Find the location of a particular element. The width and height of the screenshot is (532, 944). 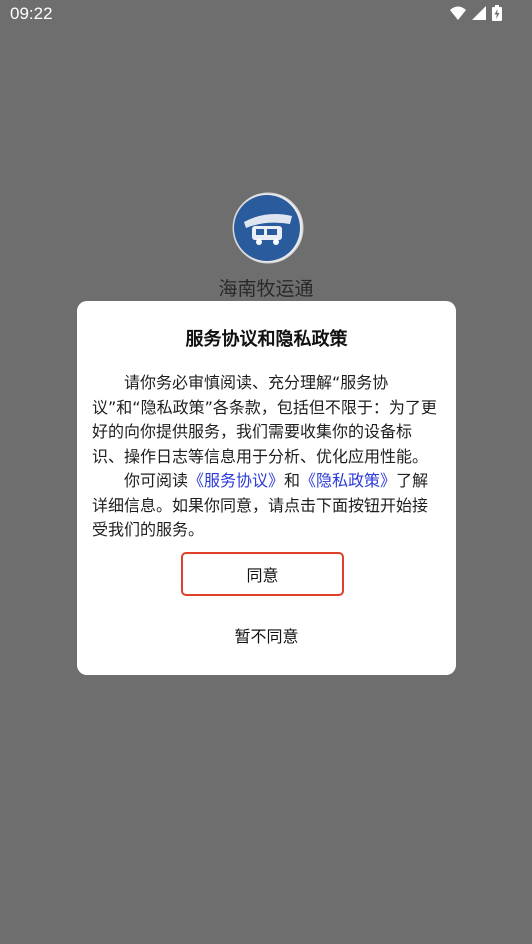

status-icons is located at coordinates (476, 13).